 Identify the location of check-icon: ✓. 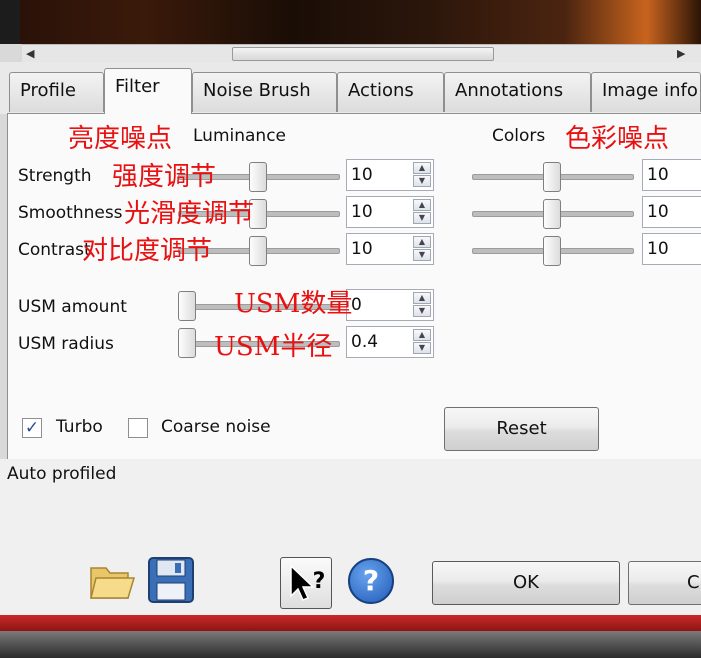
(32, 428).